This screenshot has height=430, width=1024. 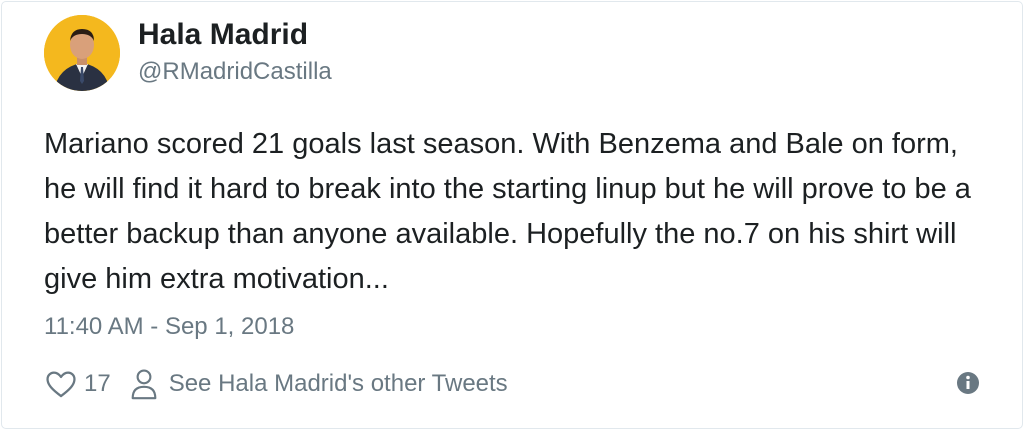 I want to click on heart-icon, so click(x=61, y=384).